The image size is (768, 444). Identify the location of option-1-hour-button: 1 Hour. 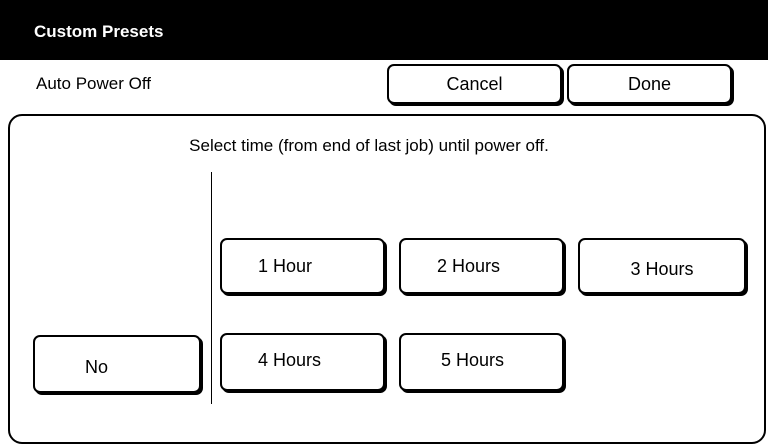
(302, 266).